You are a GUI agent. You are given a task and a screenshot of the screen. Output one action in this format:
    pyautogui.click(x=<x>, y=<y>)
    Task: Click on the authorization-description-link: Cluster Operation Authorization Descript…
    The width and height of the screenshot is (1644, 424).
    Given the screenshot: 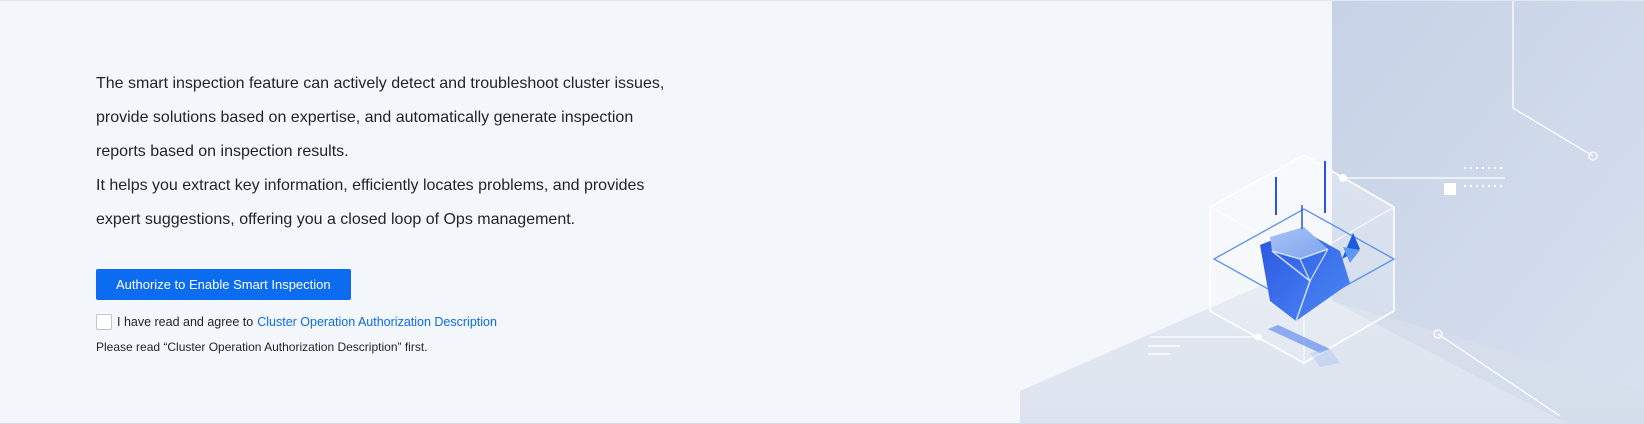 What is the action you would take?
    pyautogui.click(x=377, y=322)
    